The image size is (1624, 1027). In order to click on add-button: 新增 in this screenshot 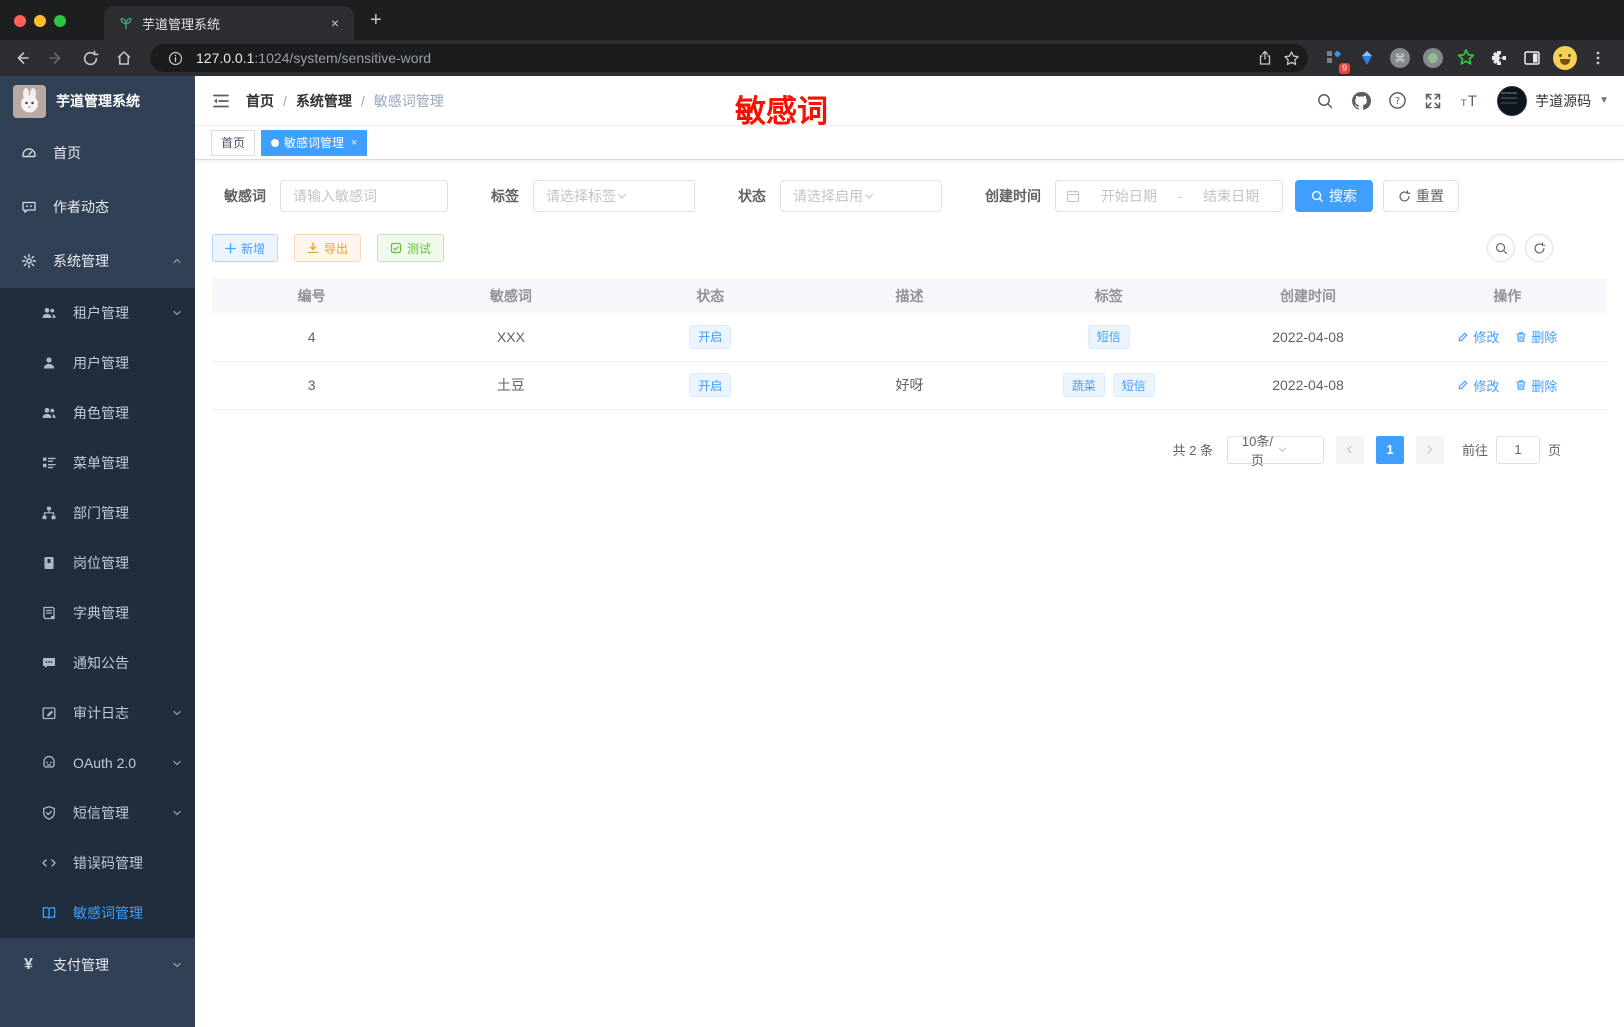, I will do `click(245, 248)`.